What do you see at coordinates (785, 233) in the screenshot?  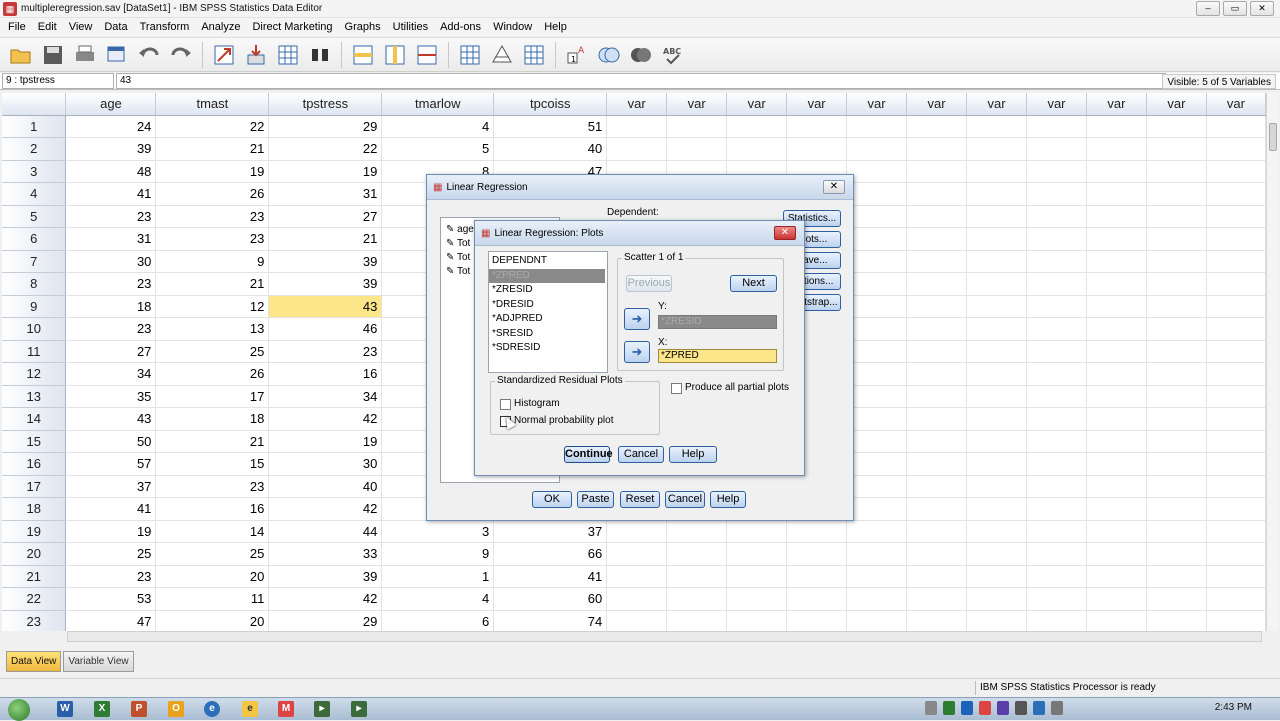 I see `plots-close-button: ✕` at bounding box center [785, 233].